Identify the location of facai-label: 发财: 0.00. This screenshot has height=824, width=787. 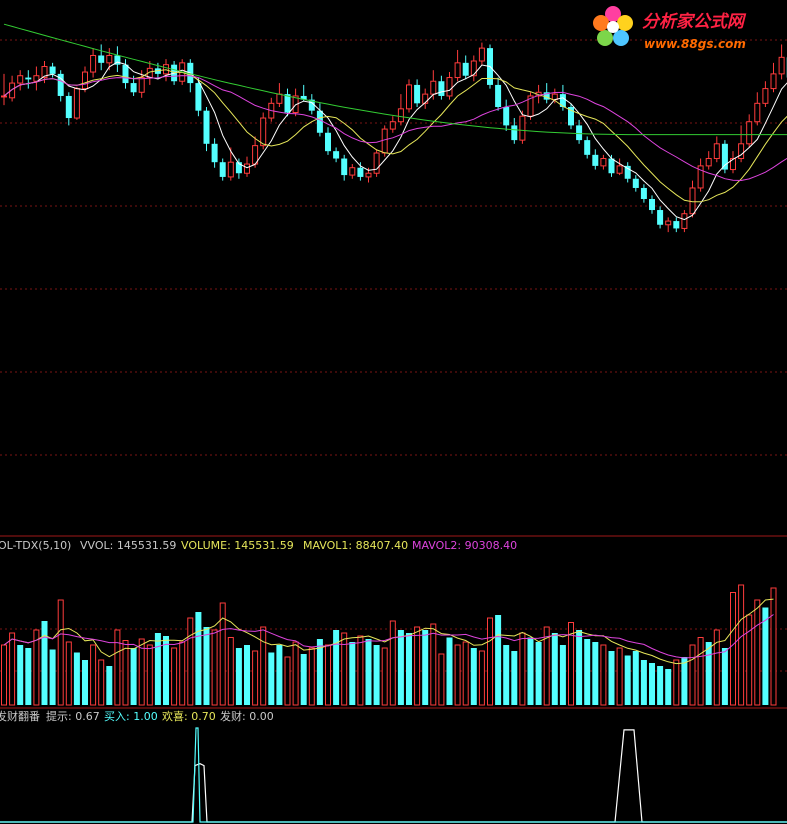
(247, 716).